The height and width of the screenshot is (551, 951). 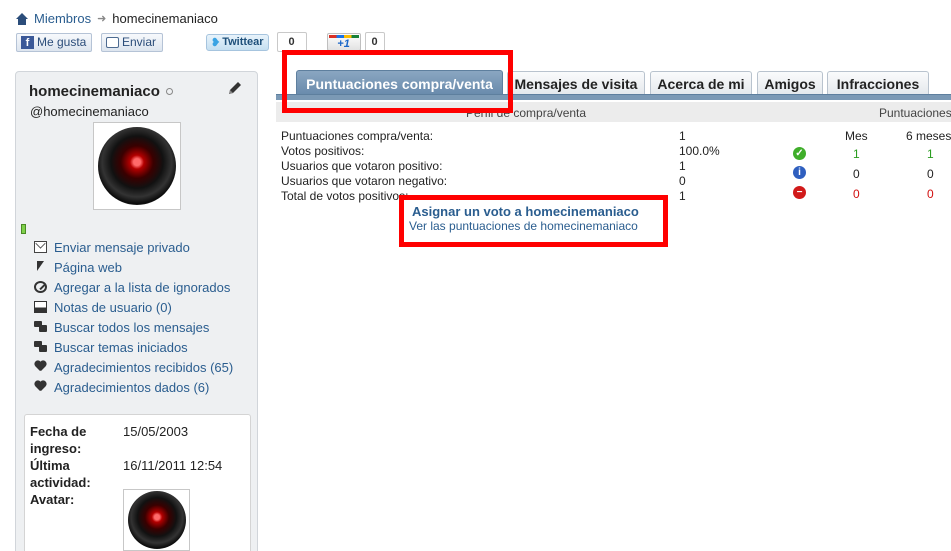 I want to click on facebook-send-button: Enviar, so click(x=132, y=42).